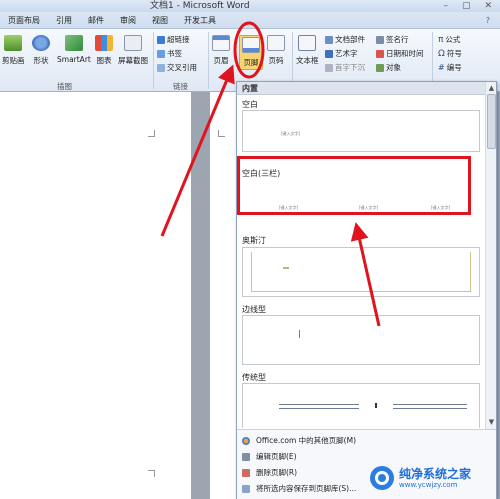 The image size is (500, 499). I want to click on tab-page-layout: 页面布局, so click(24, 20).